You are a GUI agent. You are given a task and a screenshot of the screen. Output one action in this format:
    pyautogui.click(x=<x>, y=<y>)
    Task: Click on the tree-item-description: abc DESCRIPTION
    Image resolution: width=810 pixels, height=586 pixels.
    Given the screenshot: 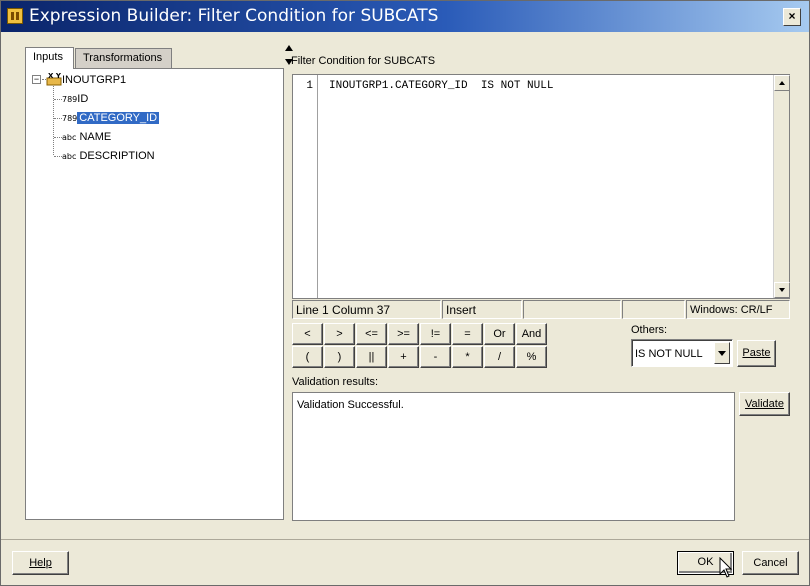 What is the action you would take?
    pyautogui.click(x=108, y=156)
    